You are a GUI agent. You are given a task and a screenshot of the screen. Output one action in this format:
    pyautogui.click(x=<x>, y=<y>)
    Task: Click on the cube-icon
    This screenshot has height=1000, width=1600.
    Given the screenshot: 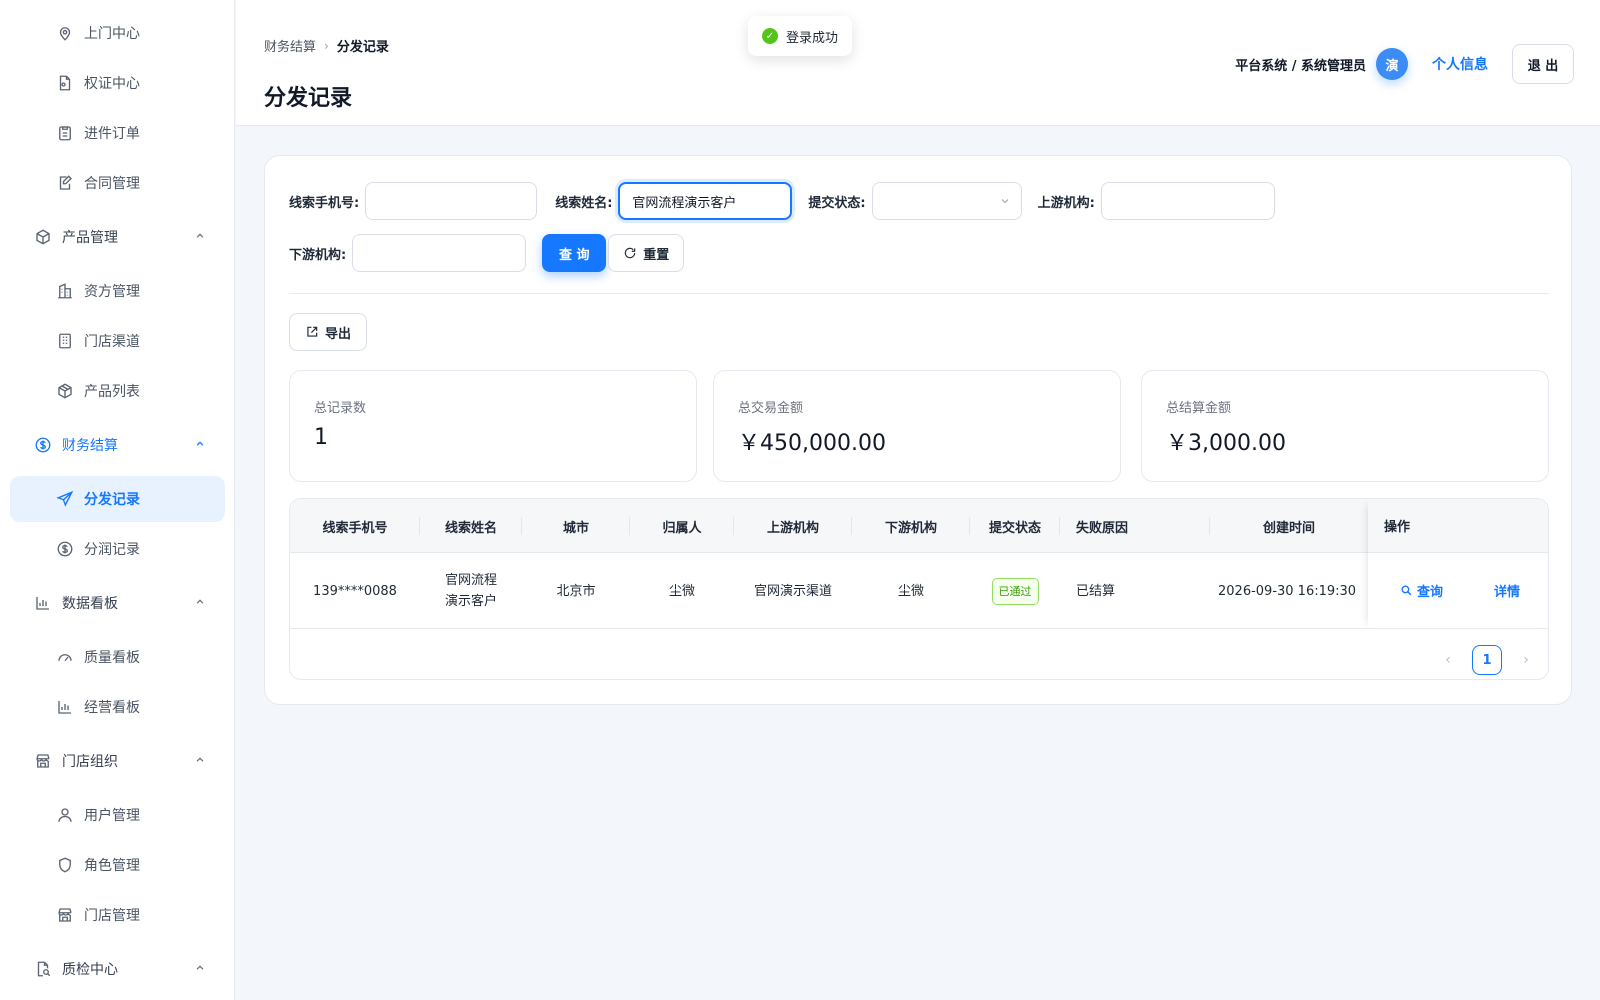 What is the action you would take?
    pyautogui.click(x=43, y=237)
    